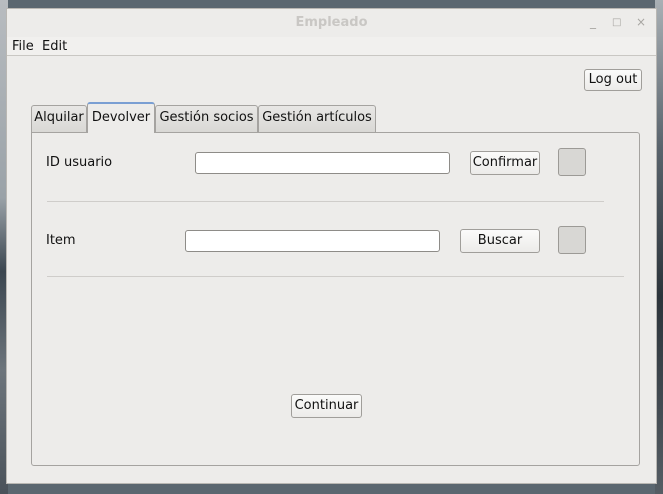 This screenshot has width=663, height=494. Describe the element at coordinates (206, 118) in the screenshot. I see `tab-gestion-socios: Gestión socios` at that location.